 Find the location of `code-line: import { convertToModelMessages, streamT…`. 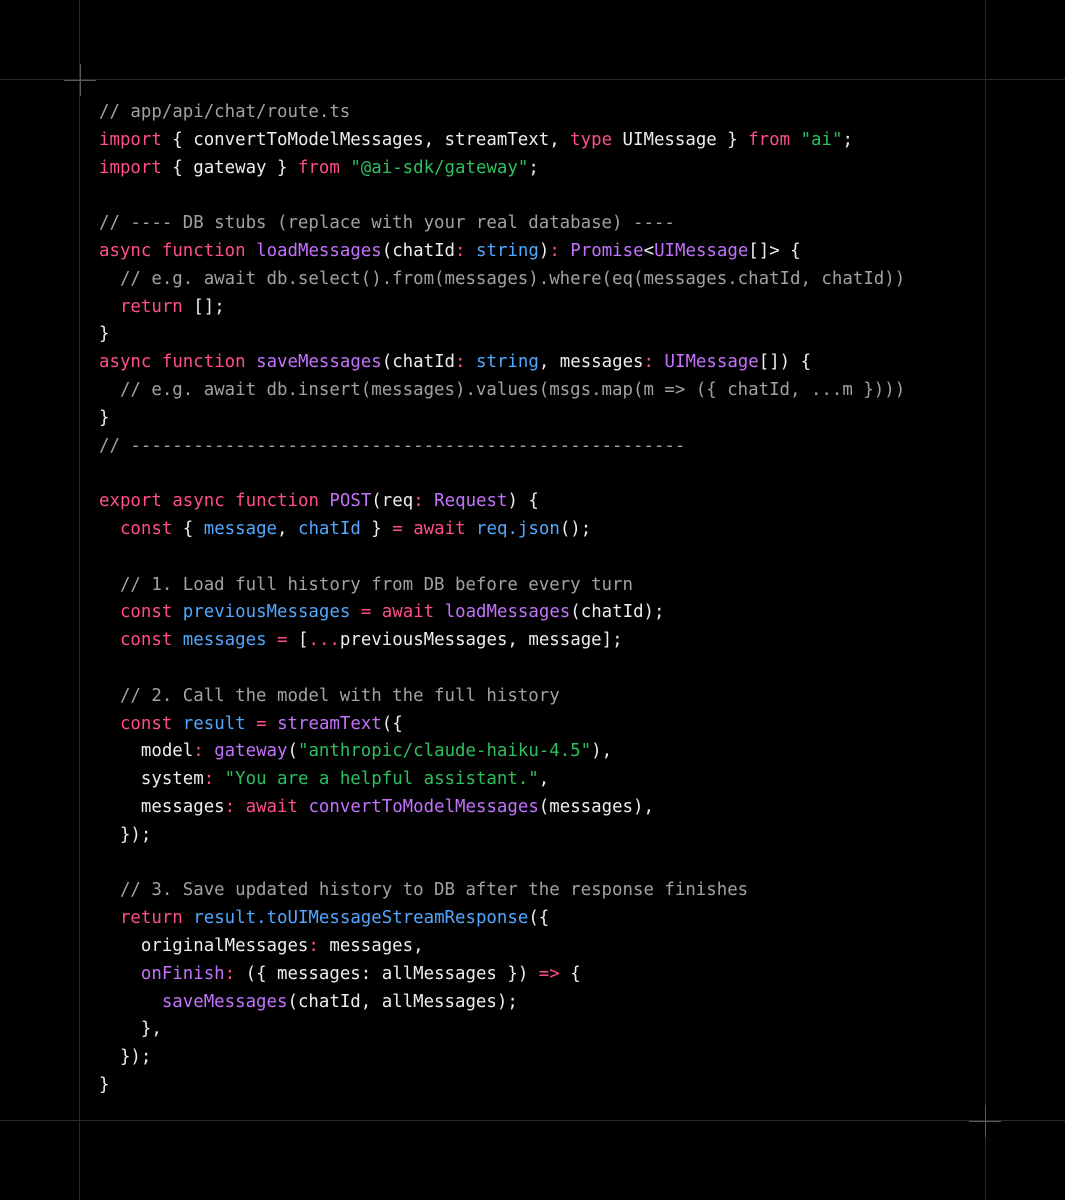

code-line: import { convertToModelMessages, streamT… is located at coordinates (502, 141).